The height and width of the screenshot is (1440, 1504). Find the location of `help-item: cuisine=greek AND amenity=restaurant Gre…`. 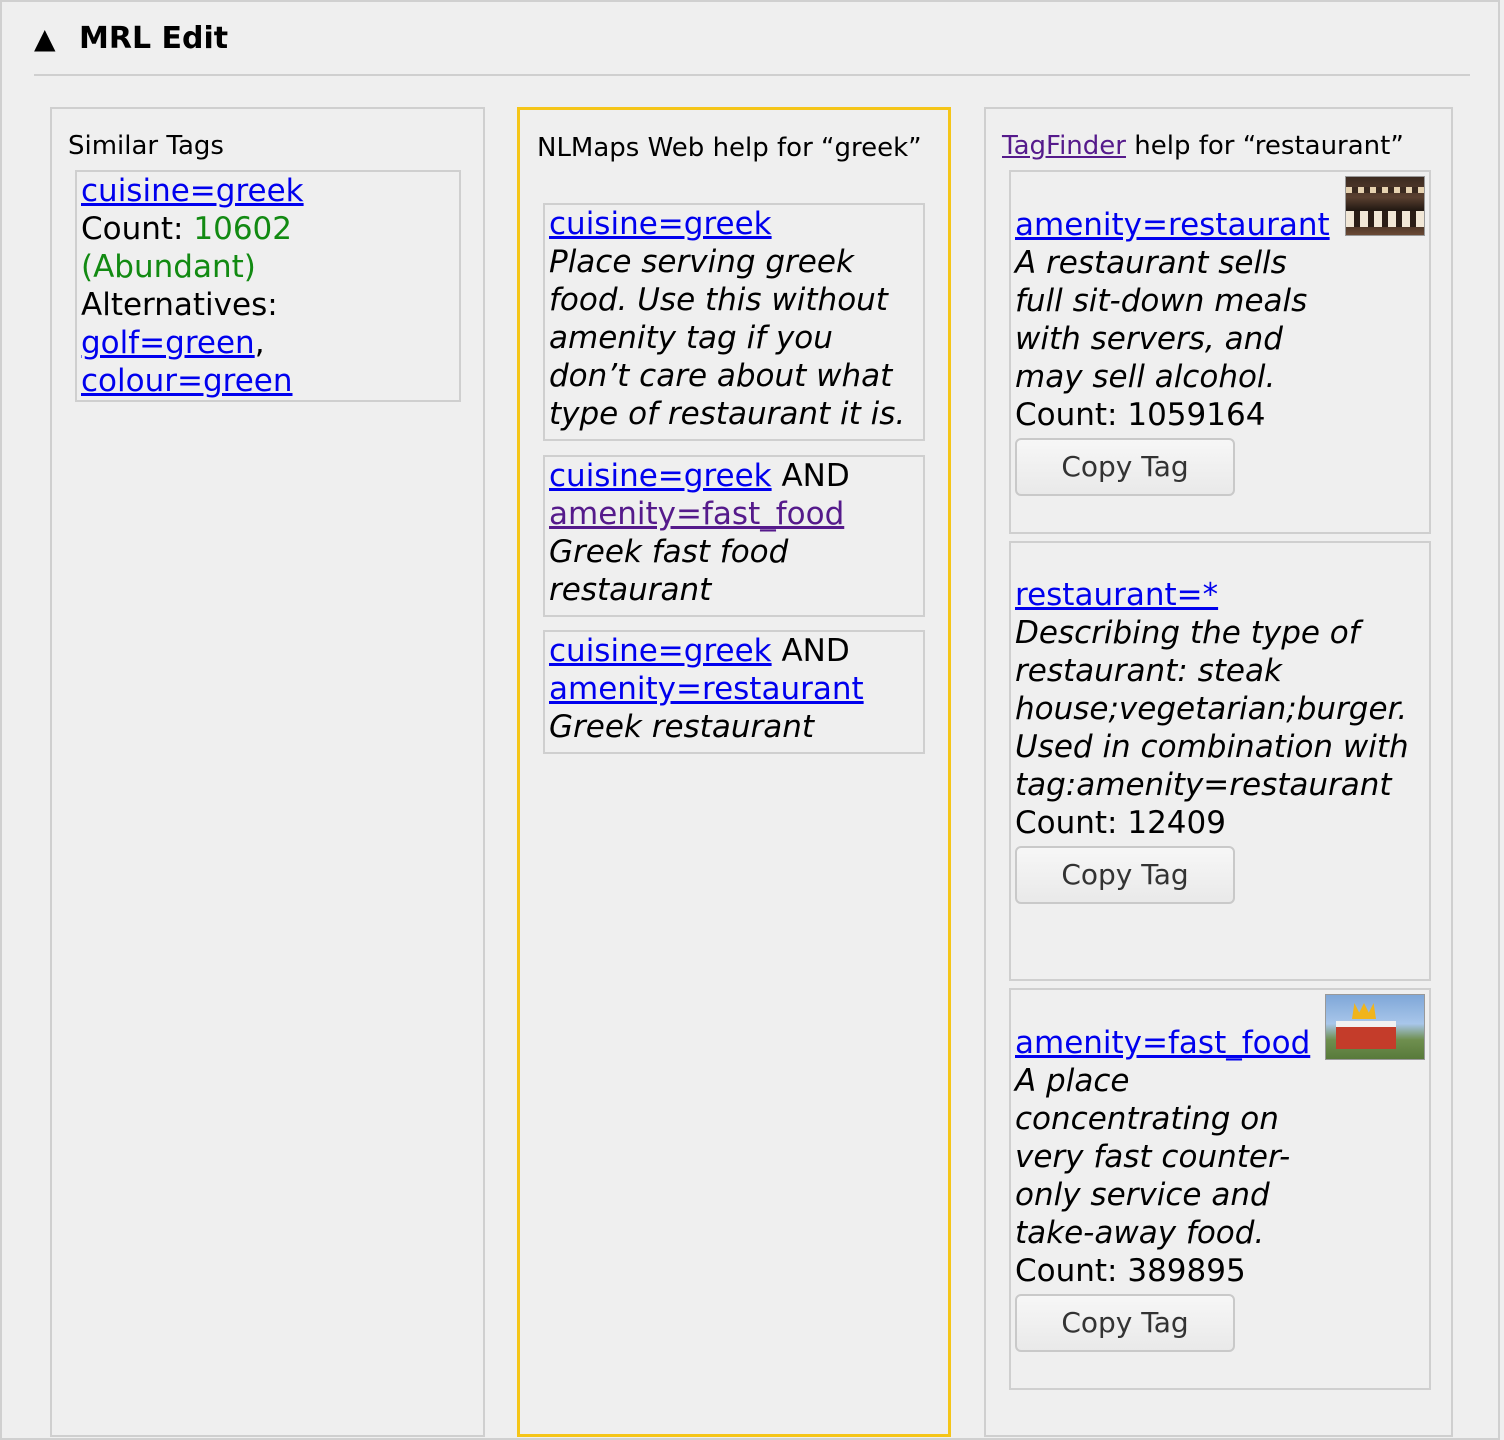

help-item: cuisine=greek AND amenity=restaurant Gre… is located at coordinates (734, 692).